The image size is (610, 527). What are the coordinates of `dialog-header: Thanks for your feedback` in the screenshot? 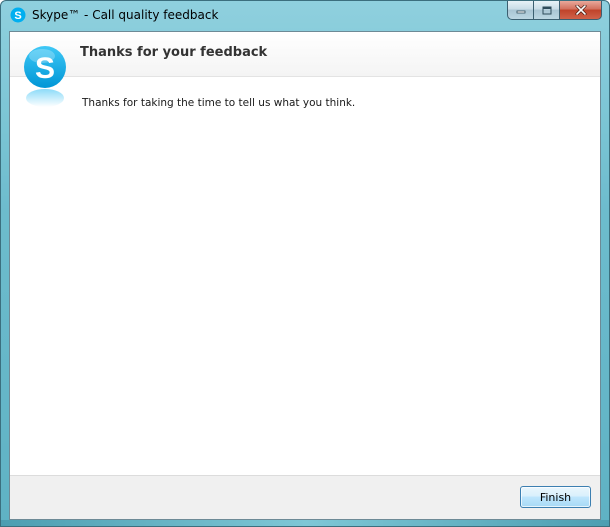 It's located at (305, 54).